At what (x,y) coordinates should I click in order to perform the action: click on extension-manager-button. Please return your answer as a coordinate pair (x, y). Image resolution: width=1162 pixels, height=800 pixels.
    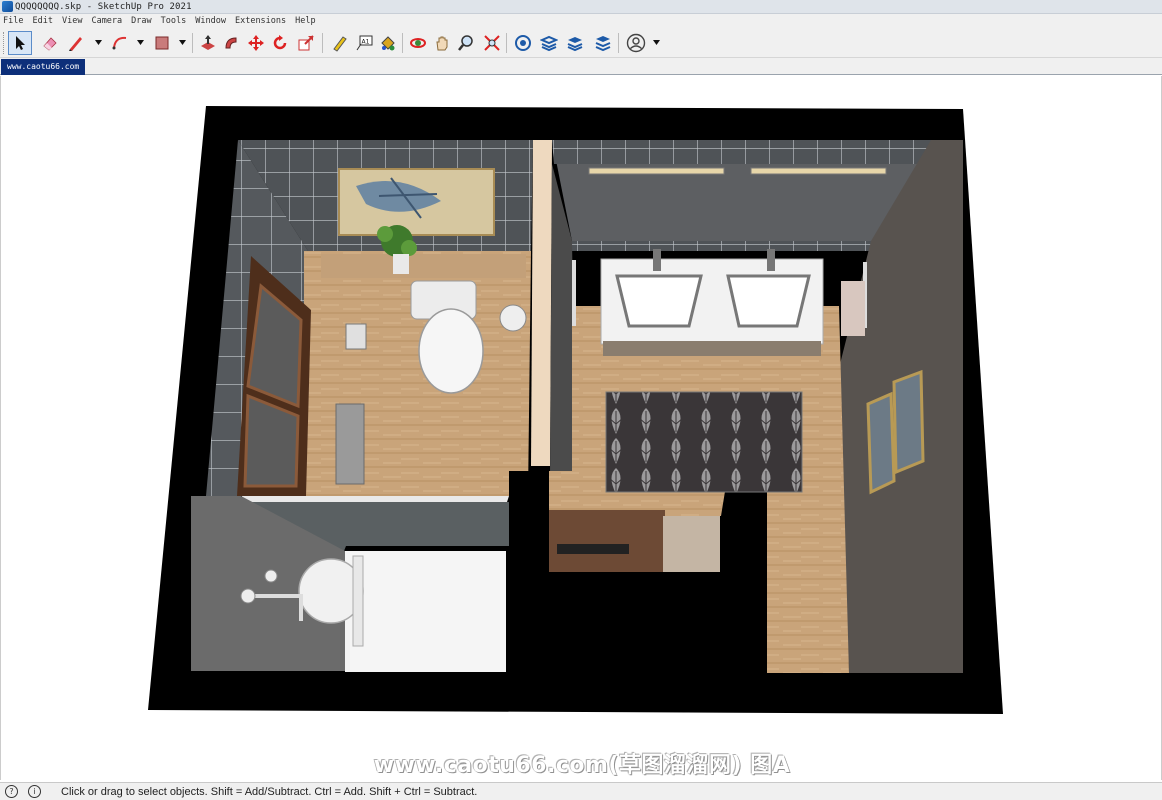
    Looking at the image, I should click on (603, 43).